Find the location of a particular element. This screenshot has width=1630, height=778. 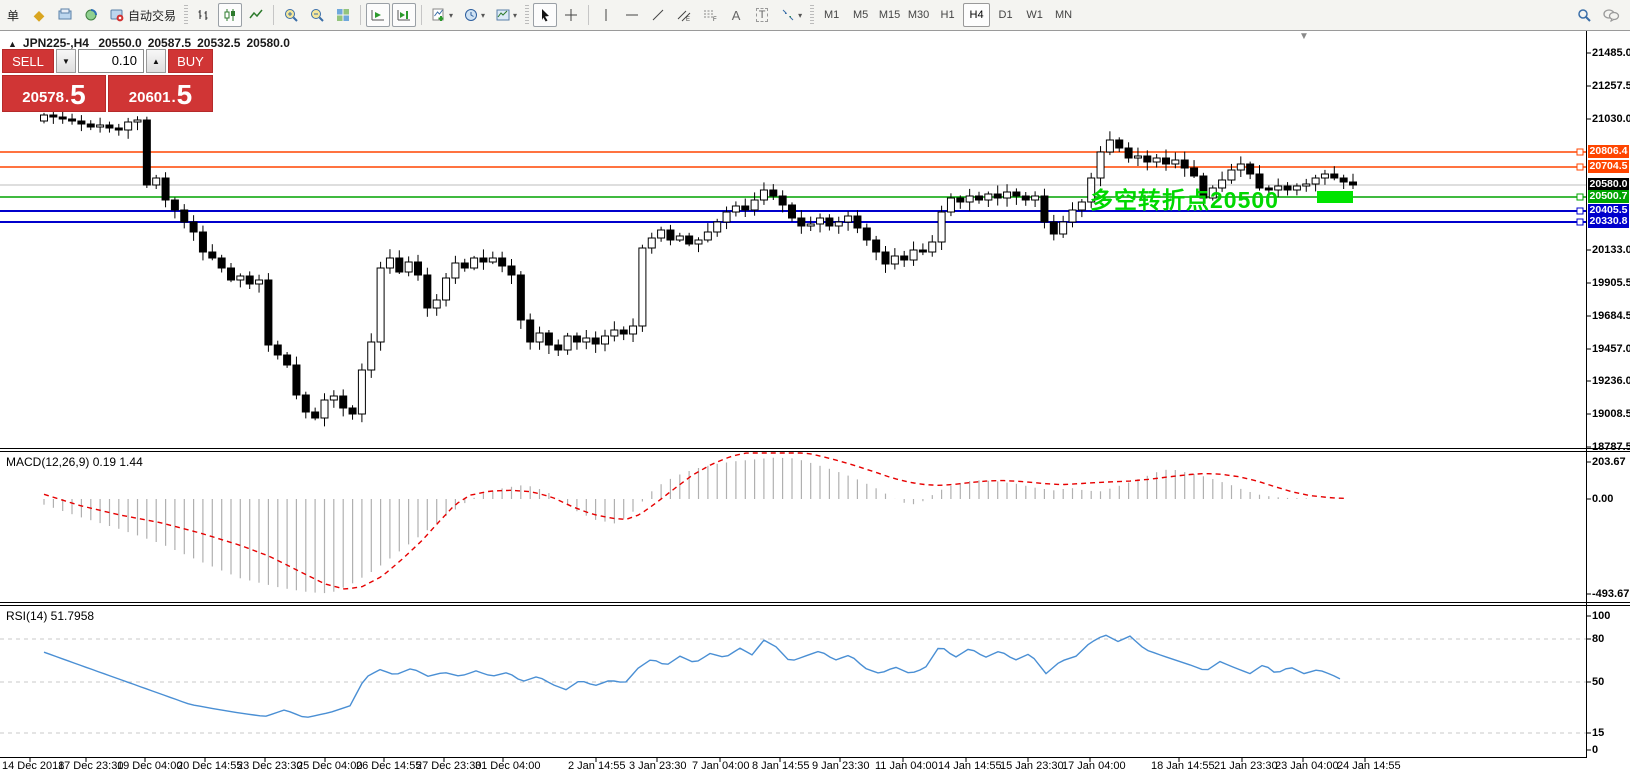

date-label: 17 Dec 23:30 is located at coordinates (91, 766).